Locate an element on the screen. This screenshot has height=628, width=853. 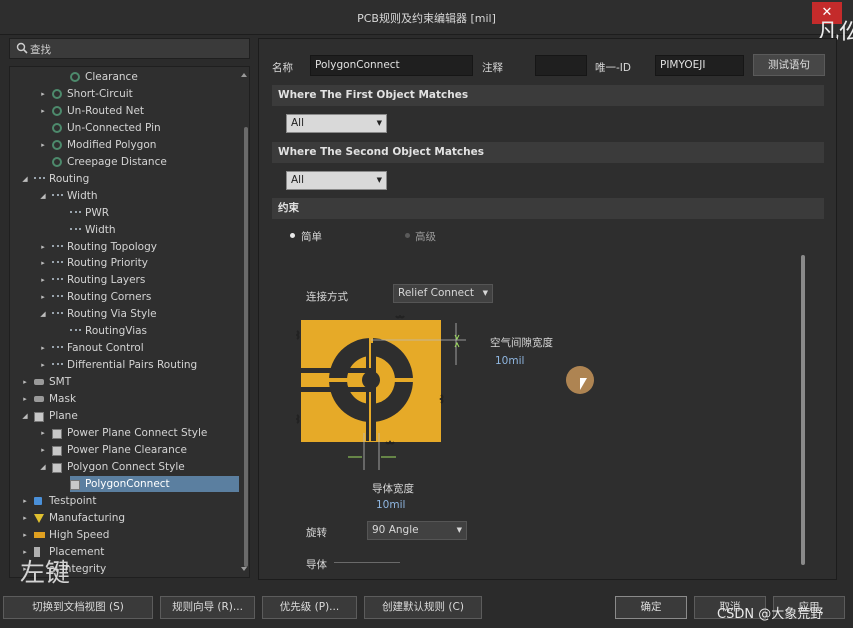
uid-field: PIMYOEJI is located at coordinates (699, 65).